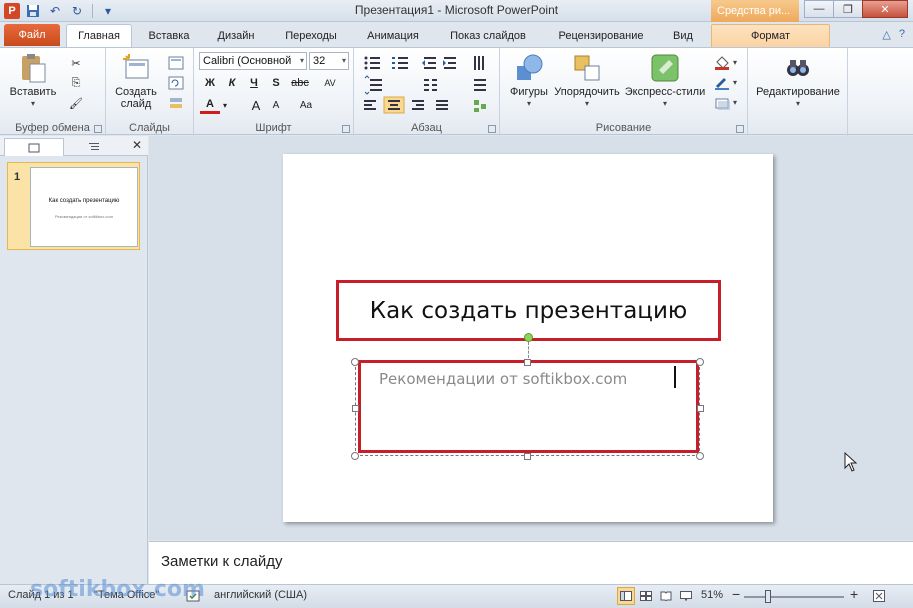 Image resolution: width=913 pixels, height=608 pixels. I want to click on tab-home: Главная, so click(99, 36).